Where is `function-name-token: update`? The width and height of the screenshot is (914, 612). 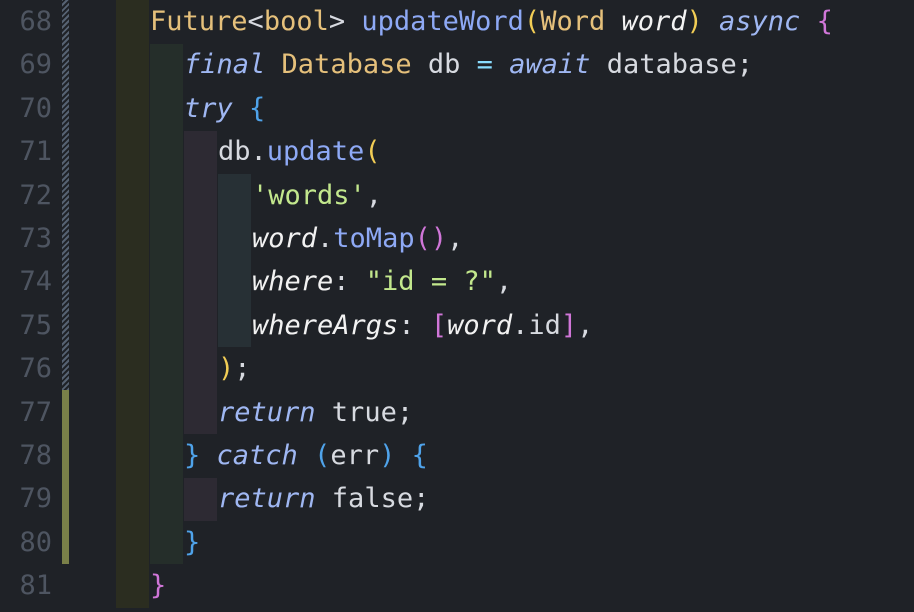
function-name-token: update is located at coordinates (315, 152).